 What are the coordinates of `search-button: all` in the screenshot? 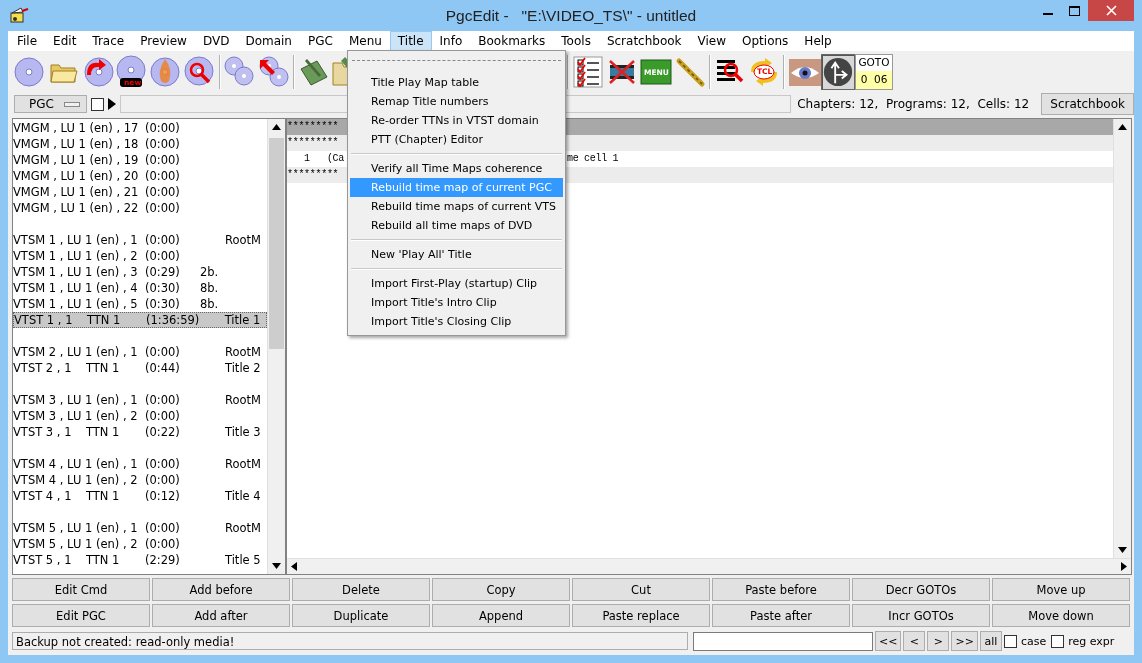 It's located at (990, 641).